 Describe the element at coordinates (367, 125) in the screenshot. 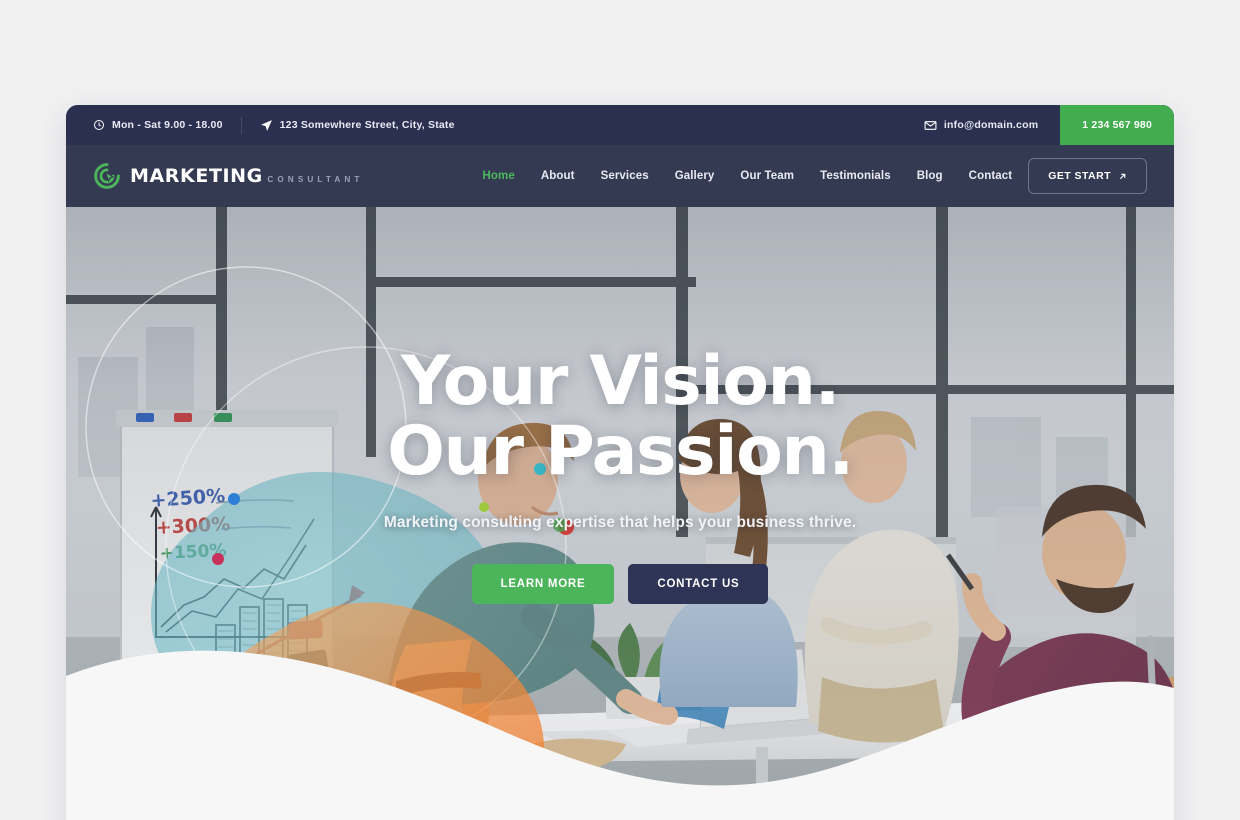

I see `business-address-text: 123 Somewhere Street, City, State` at that location.